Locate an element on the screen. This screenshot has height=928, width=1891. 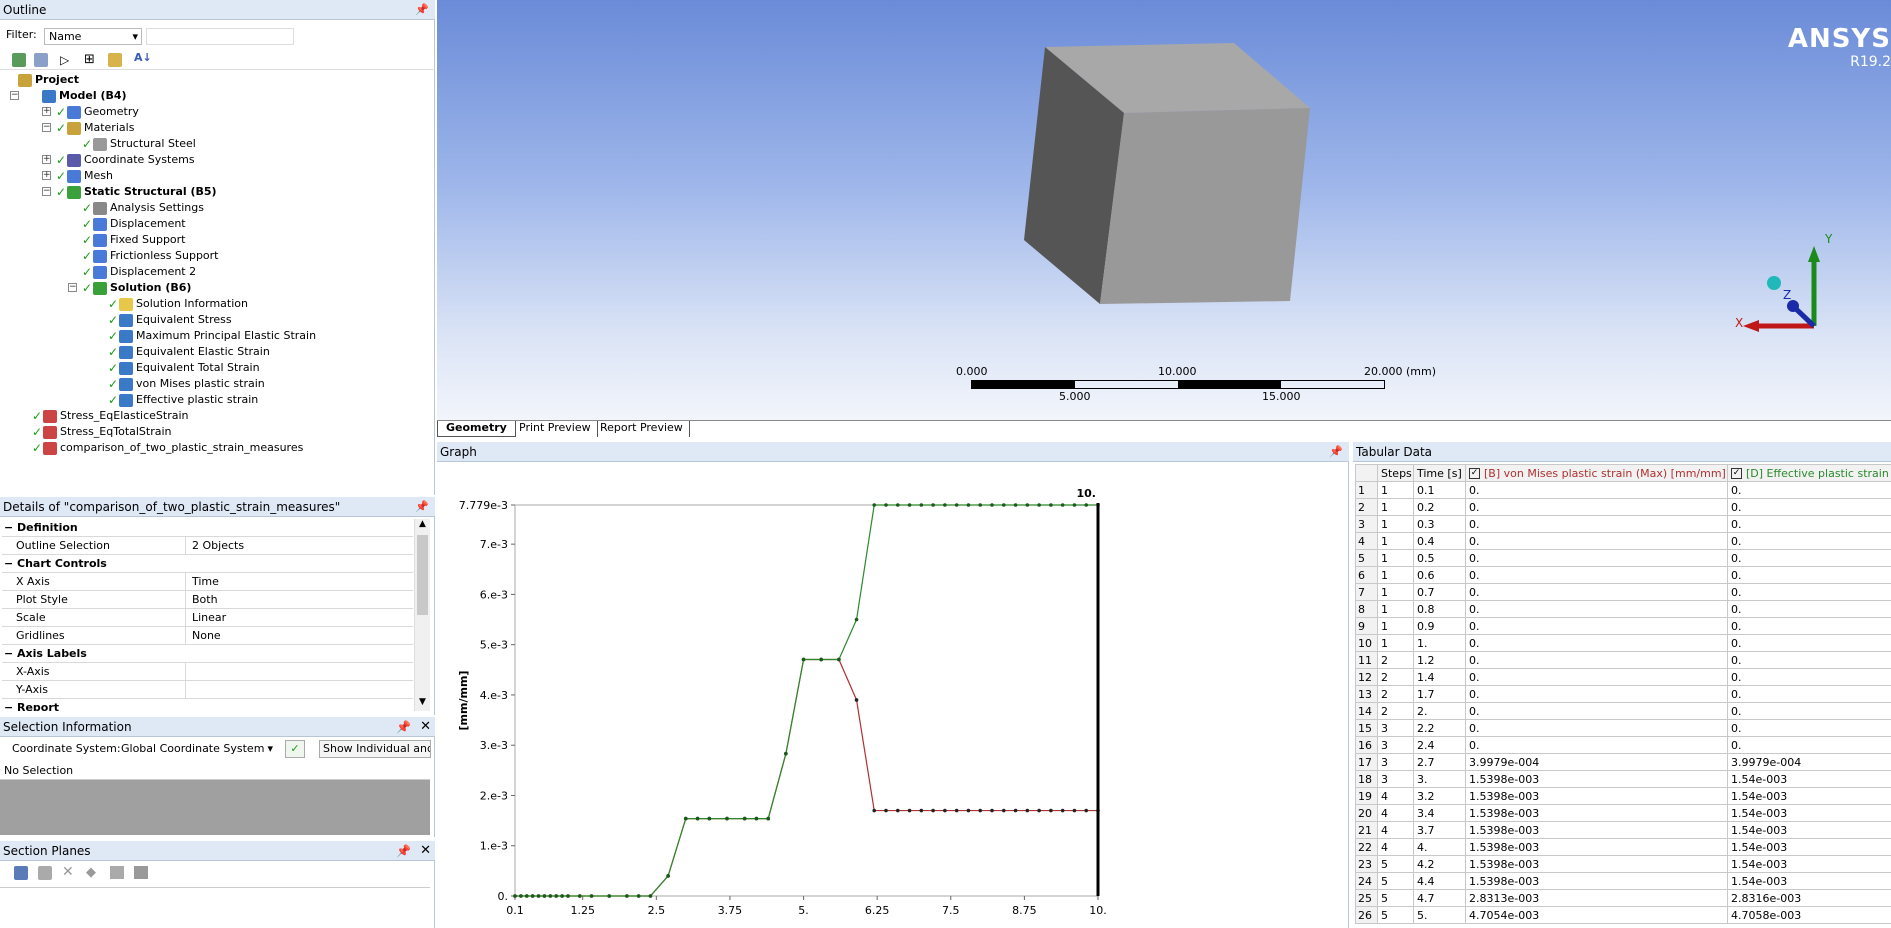
refresh-icon is located at coordinates (19, 60).